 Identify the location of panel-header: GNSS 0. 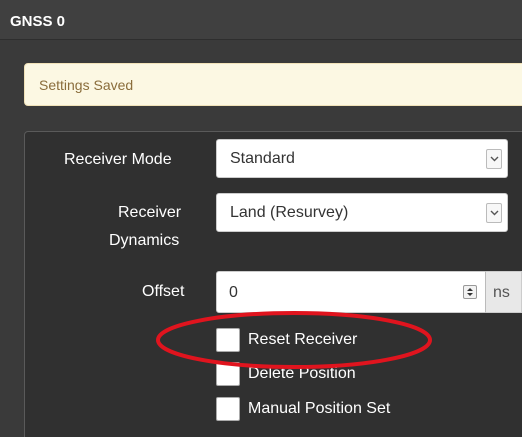
(261, 20).